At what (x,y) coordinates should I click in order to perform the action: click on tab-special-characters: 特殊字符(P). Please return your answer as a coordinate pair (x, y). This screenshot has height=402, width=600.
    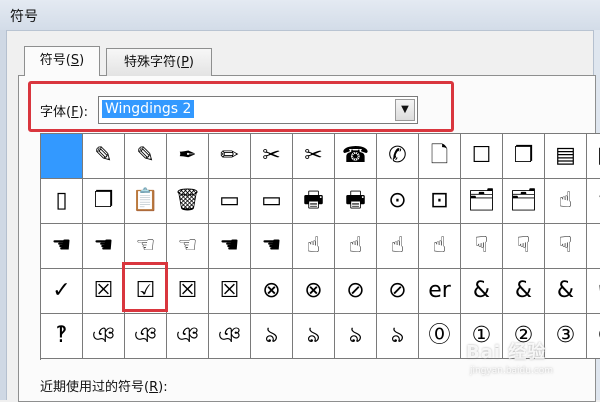
    Looking at the image, I should click on (159, 62).